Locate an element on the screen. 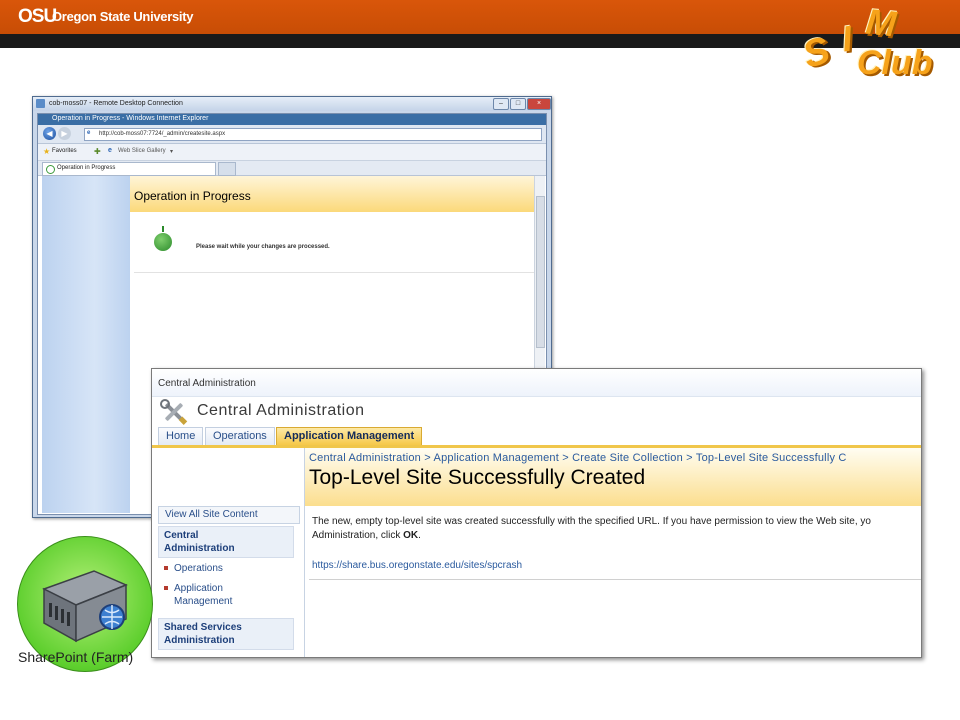 The image size is (960, 720). view-all-site-content-link: View All Site Content is located at coordinates (229, 515).